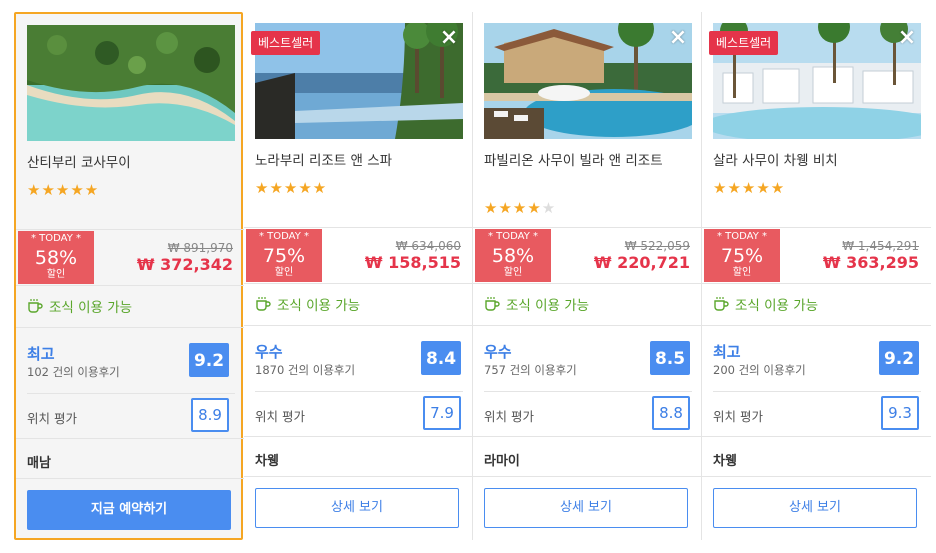  I want to click on price-box: * TODAY * 75% 할인 ₩ 634,060 ₩ 158,515, so click(358, 255).